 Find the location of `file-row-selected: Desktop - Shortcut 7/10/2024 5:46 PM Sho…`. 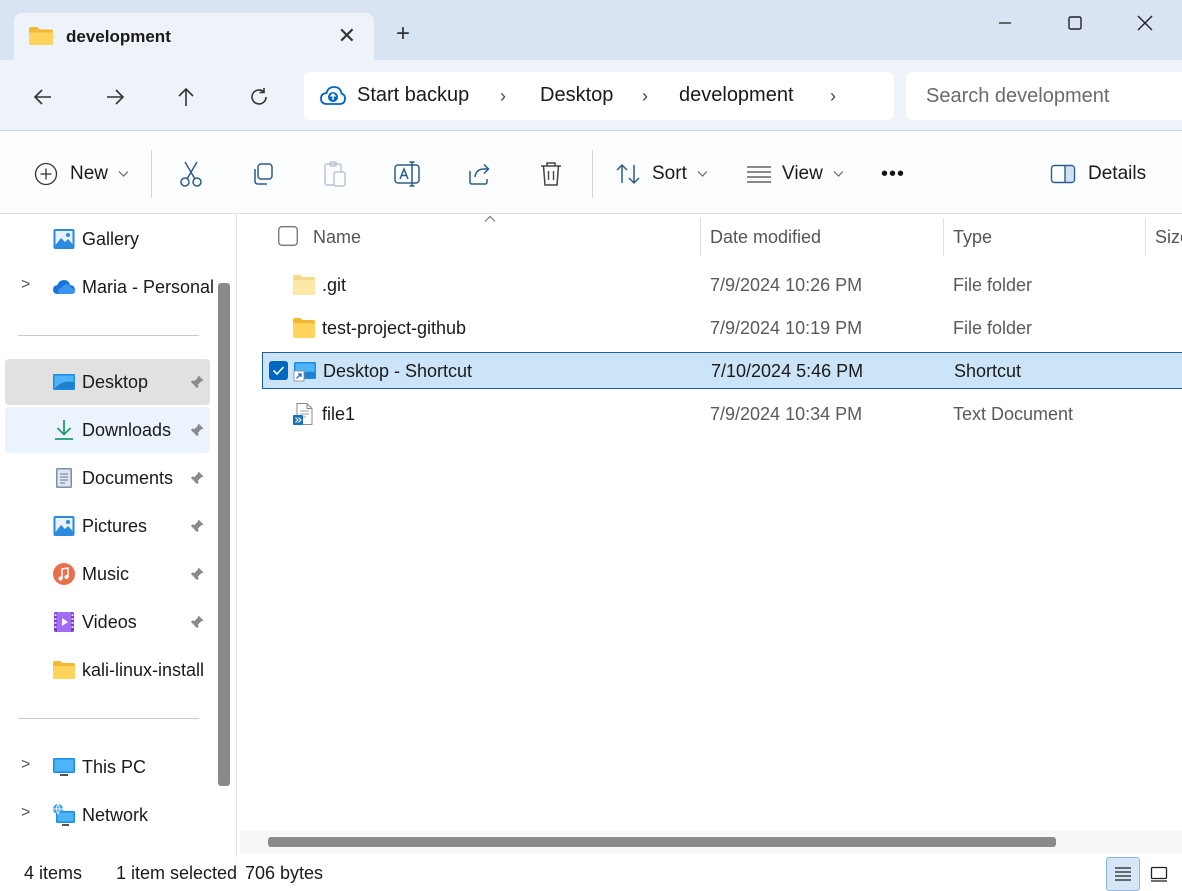

file-row-selected: Desktop - Shortcut 7/10/2024 5:46 PM Sho… is located at coordinates (722, 370).